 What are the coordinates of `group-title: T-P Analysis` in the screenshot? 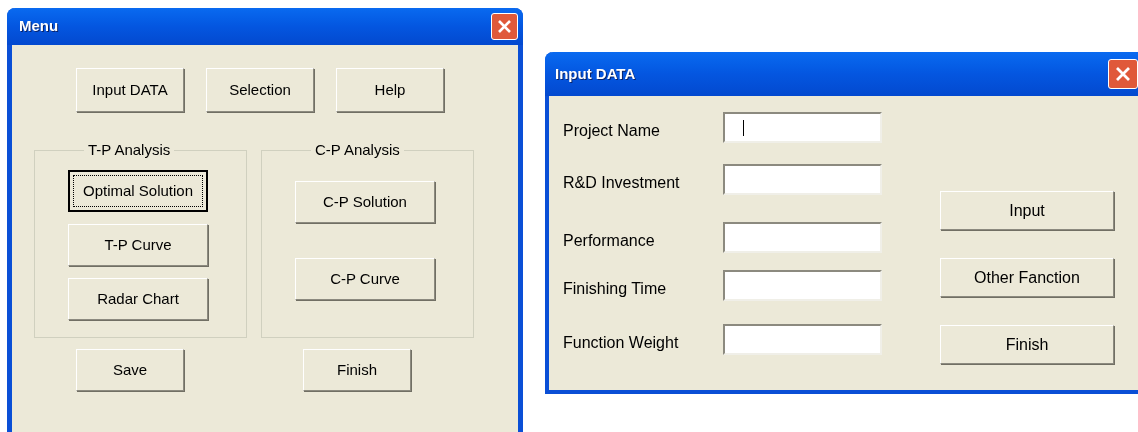 It's located at (129, 150).